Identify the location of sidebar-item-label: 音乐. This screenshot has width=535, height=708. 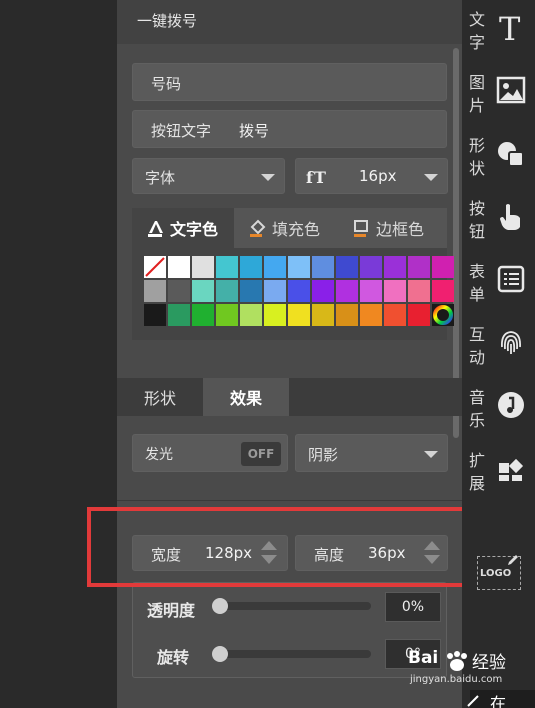
(476, 409).